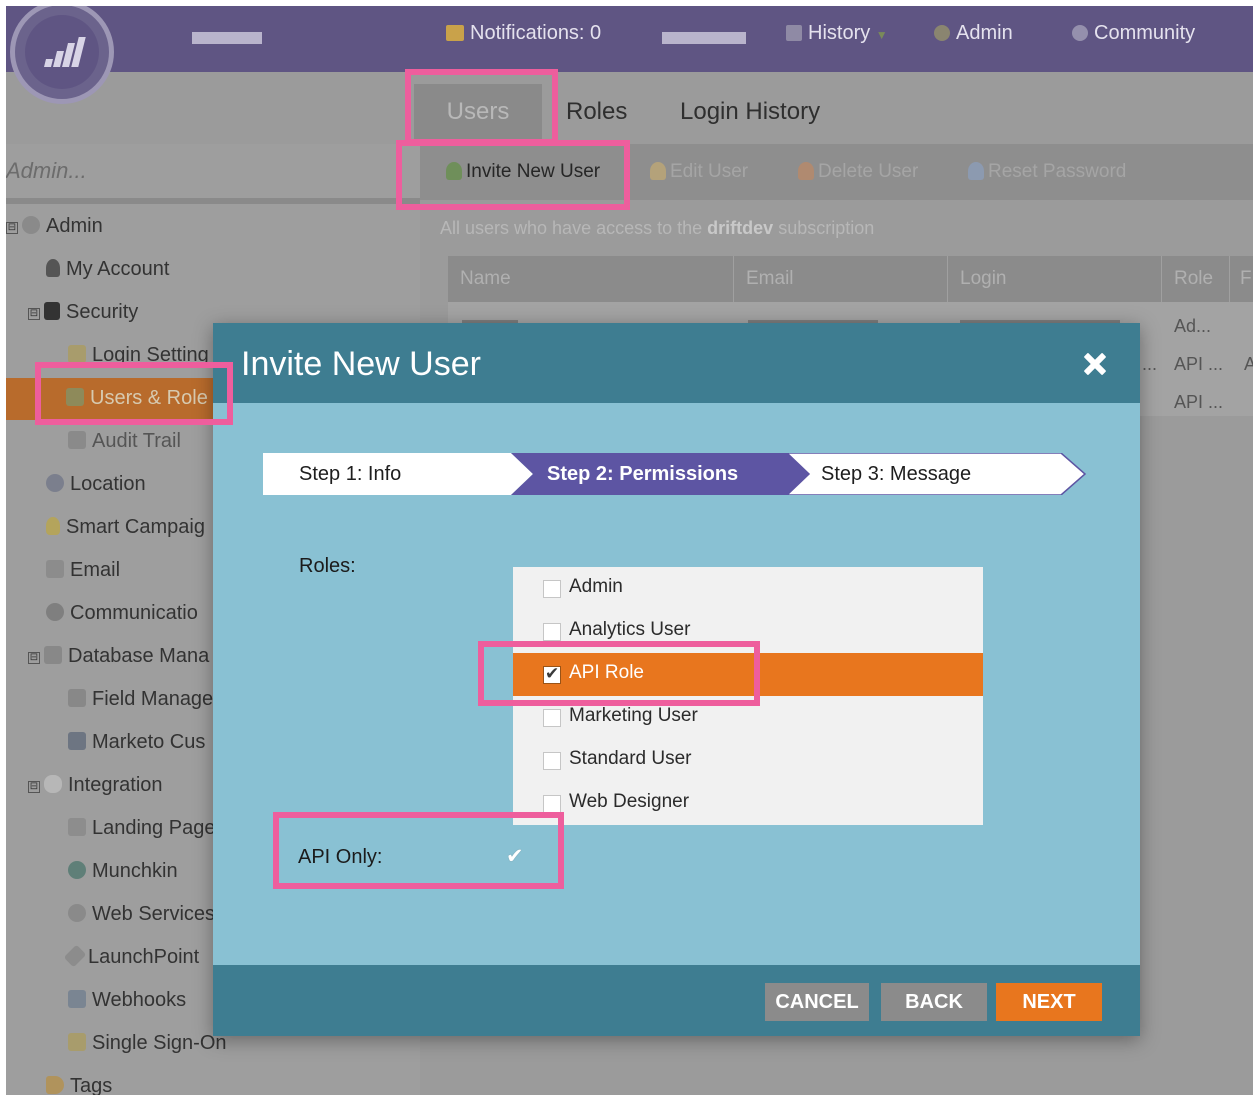 The image size is (1253, 1095). What do you see at coordinates (748, 803) in the screenshot?
I see `role-option-web-designer: Web Designer` at bounding box center [748, 803].